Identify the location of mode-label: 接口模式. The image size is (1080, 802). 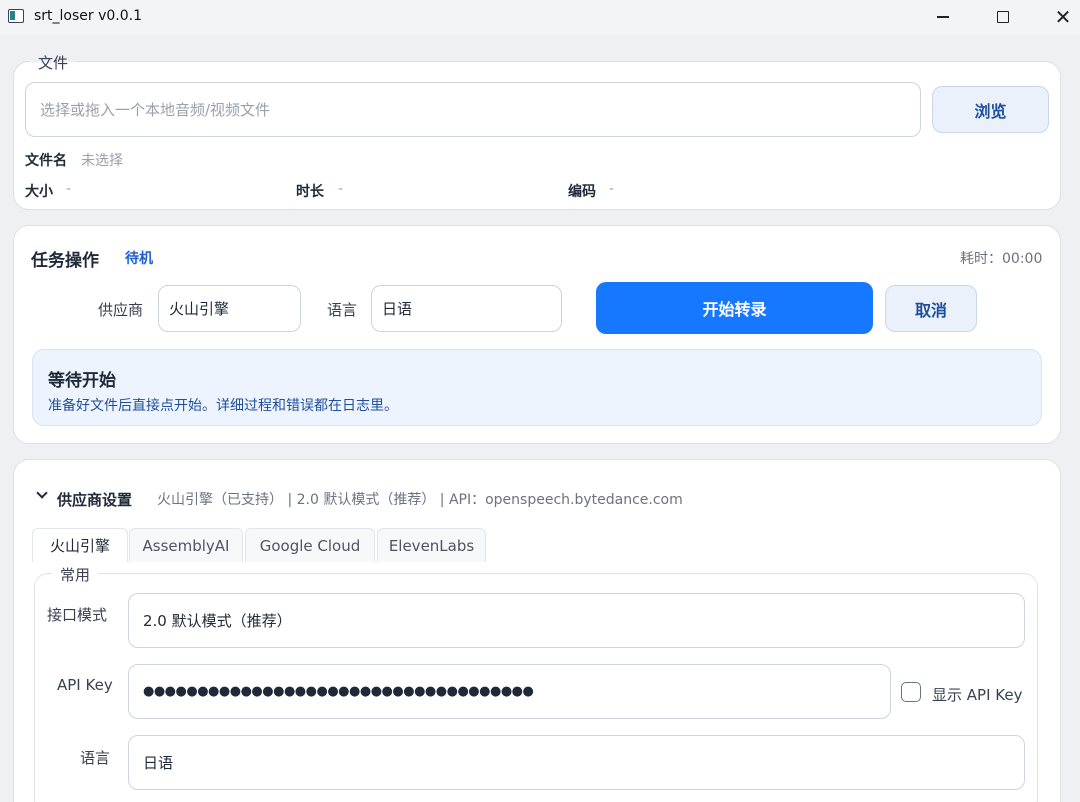
(77, 615).